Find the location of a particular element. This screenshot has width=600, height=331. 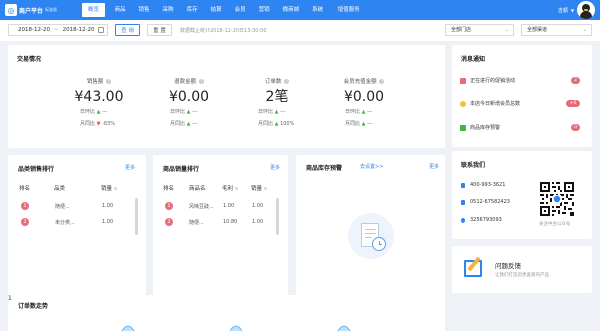

channel-select-value: 全部渠道 is located at coordinates (537, 30).